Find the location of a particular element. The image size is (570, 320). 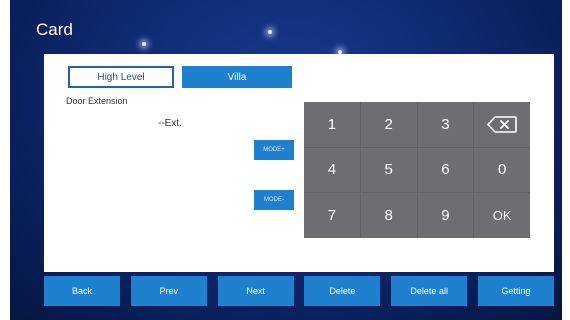

key-9: 9 is located at coordinates (445, 215).